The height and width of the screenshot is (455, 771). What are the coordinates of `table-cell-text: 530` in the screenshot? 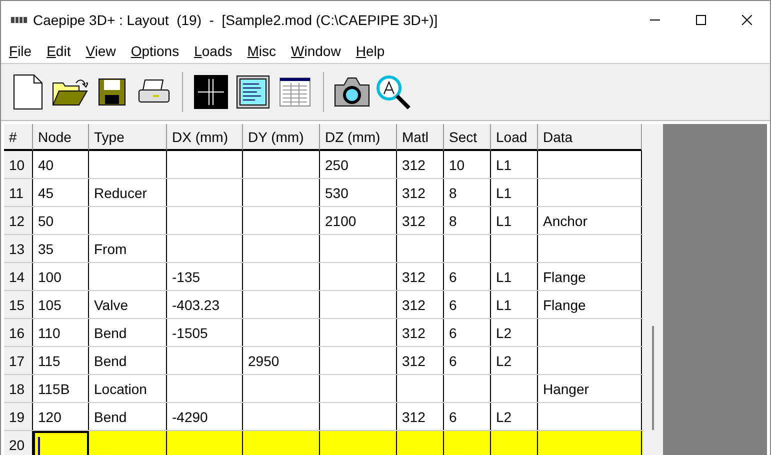 It's located at (337, 193).